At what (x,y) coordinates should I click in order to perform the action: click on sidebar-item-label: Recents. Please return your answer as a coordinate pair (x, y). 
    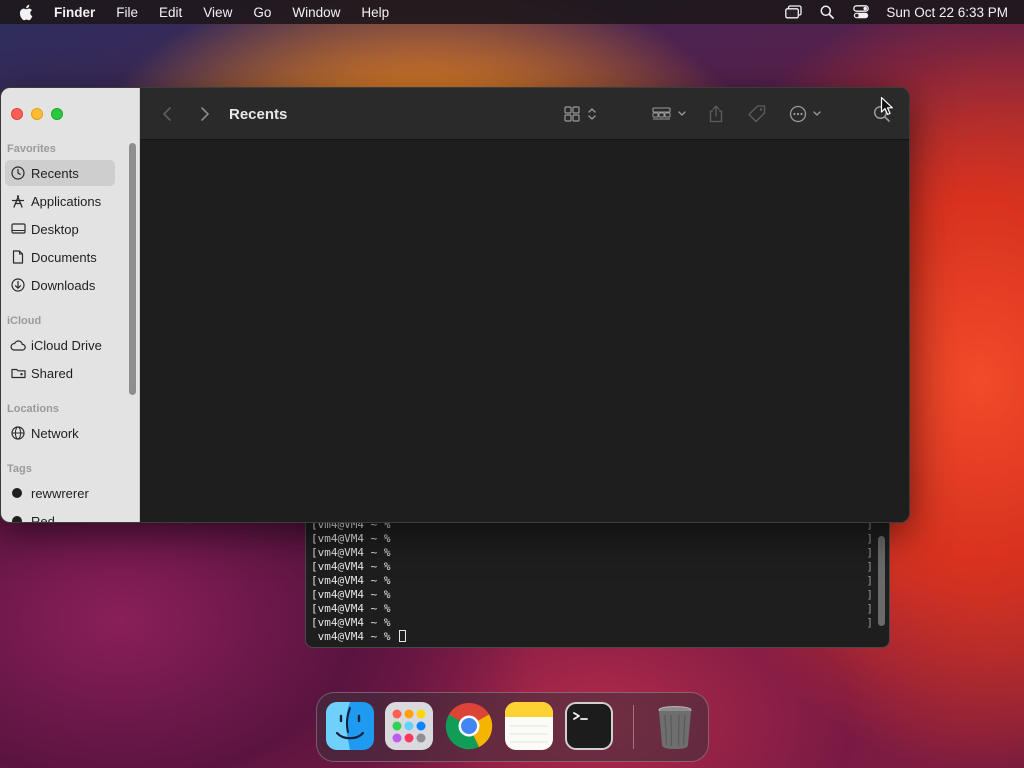
    Looking at the image, I should click on (55, 173).